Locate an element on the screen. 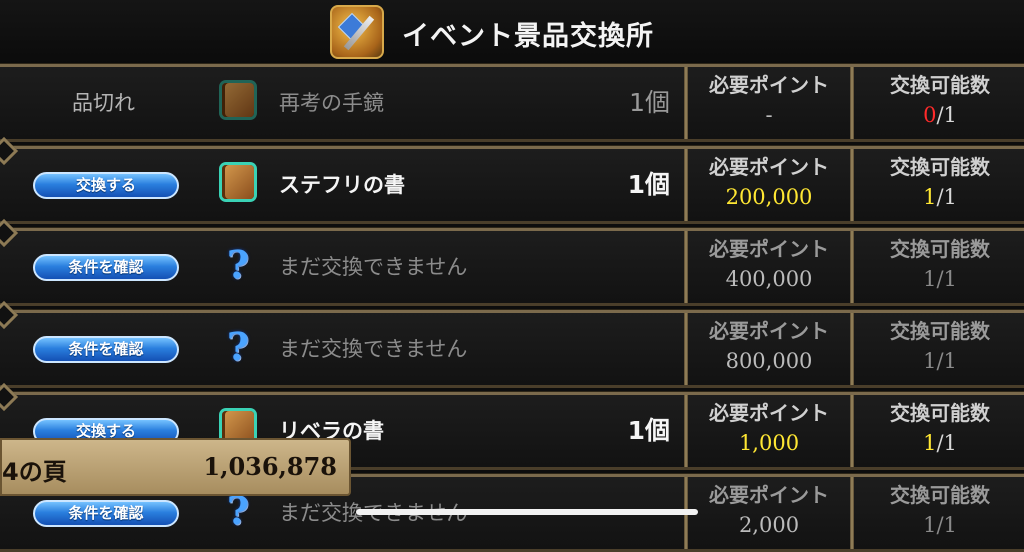  points-value: 2,000 is located at coordinates (769, 525).